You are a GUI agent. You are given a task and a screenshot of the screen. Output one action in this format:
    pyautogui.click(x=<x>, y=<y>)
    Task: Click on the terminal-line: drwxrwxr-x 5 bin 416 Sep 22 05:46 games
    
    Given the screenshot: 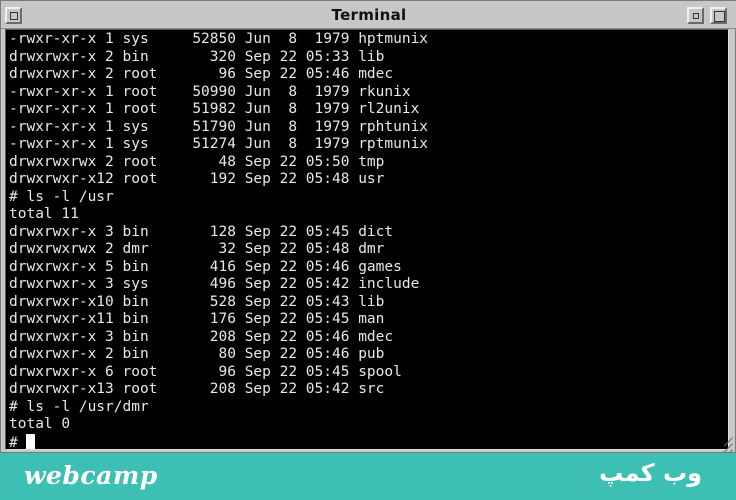 What is the action you would take?
    pyautogui.click(x=205, y=266)
    